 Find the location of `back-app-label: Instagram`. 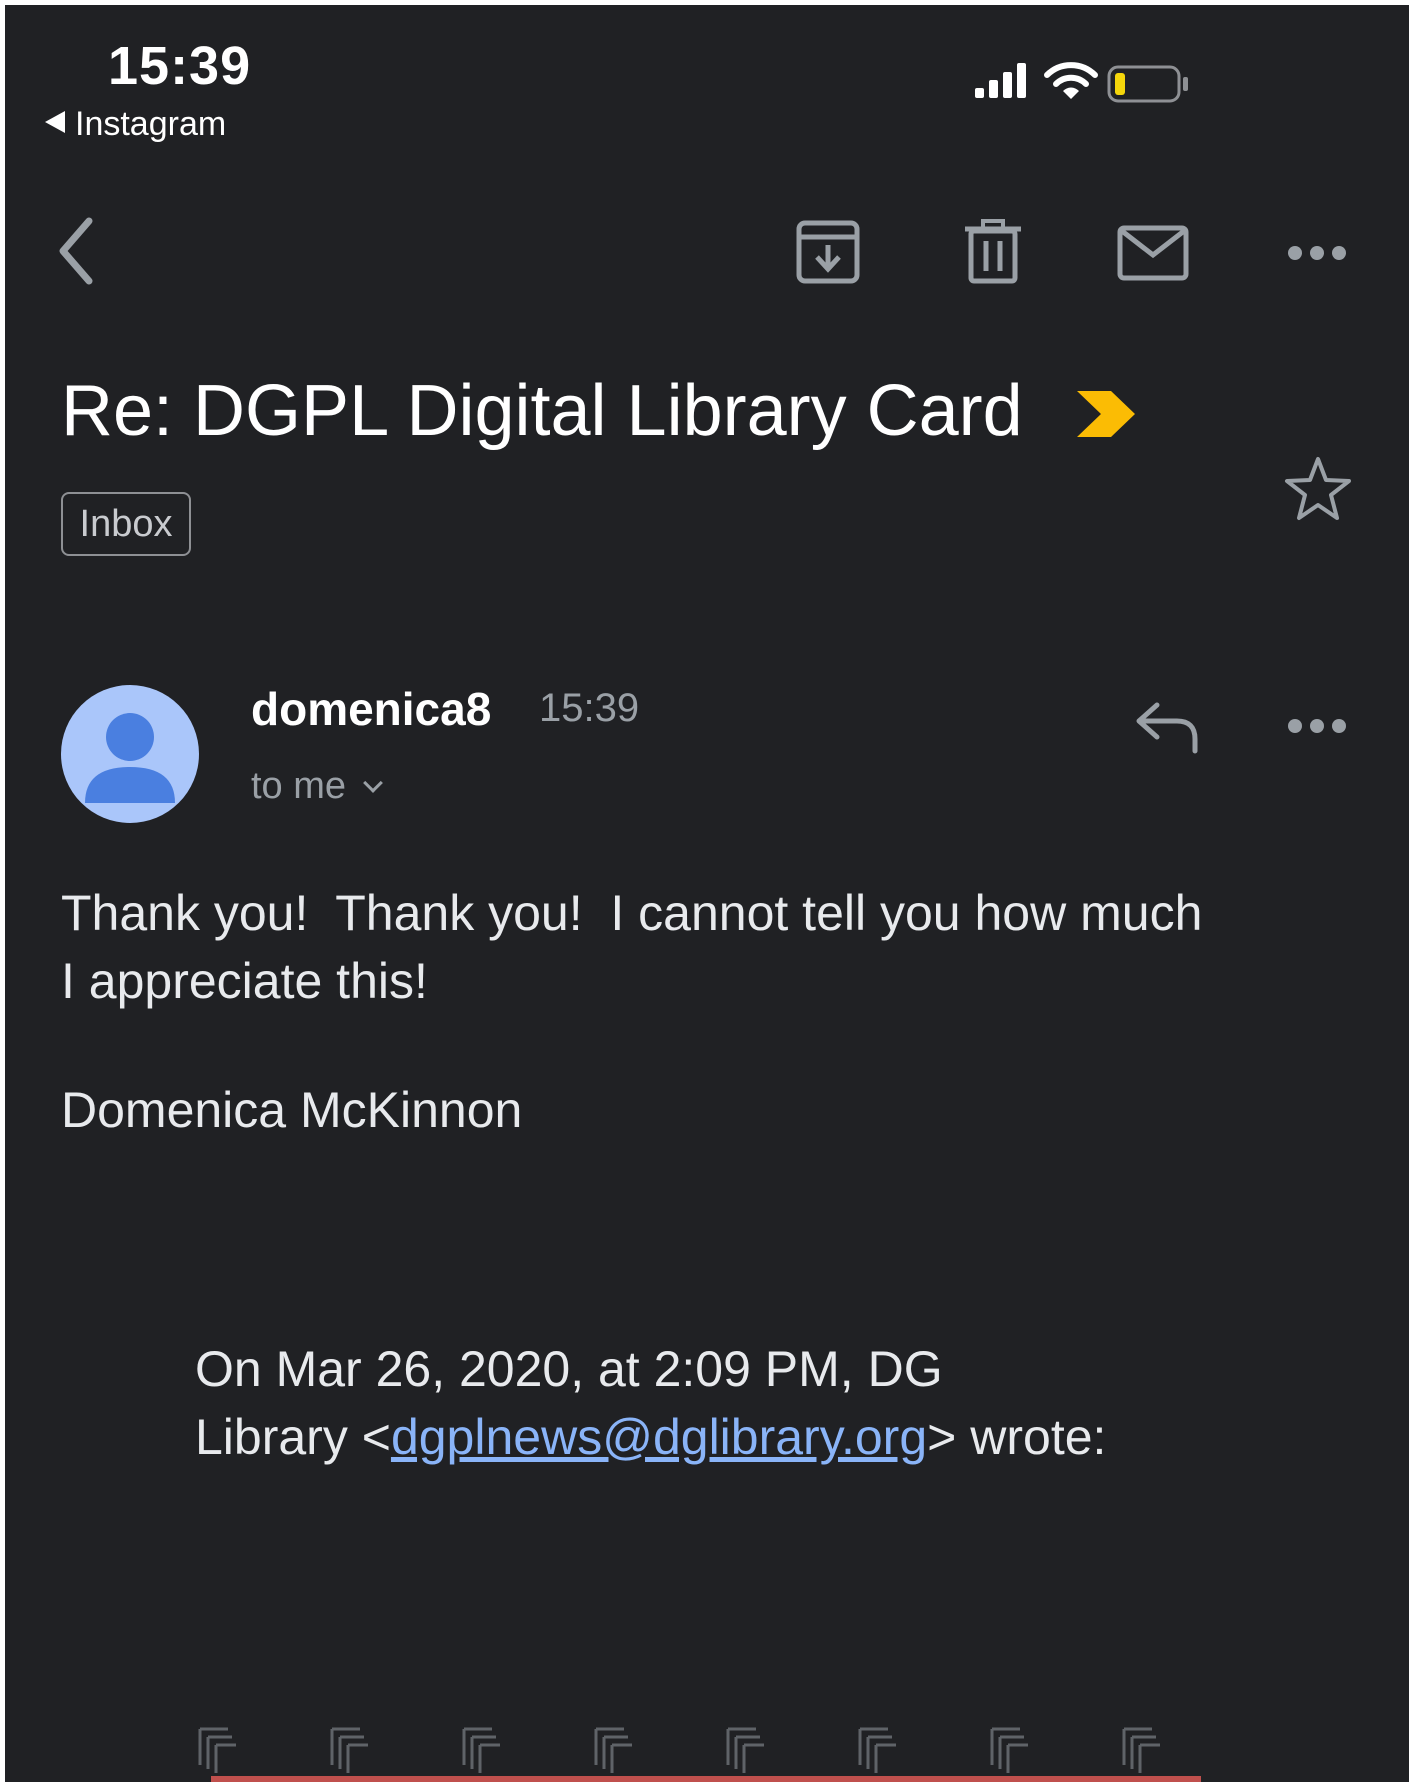

back-app-label: Instagram is located at coordinates (151, 124).